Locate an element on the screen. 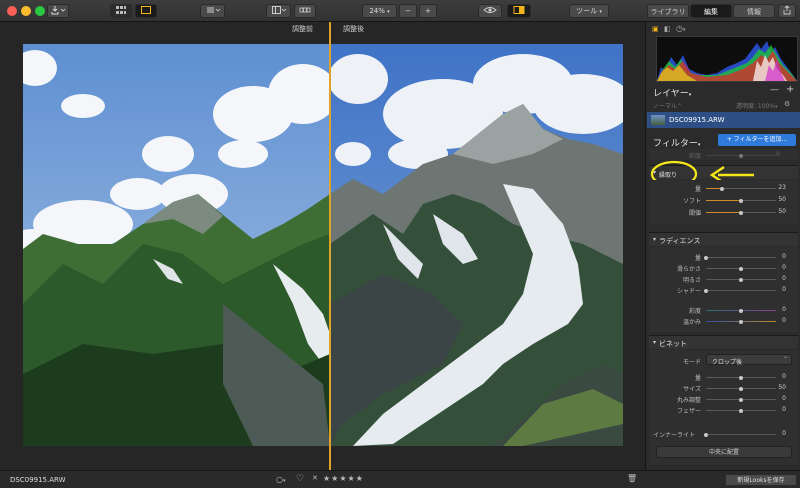  grid-icon is located at coordinates (121, 10).